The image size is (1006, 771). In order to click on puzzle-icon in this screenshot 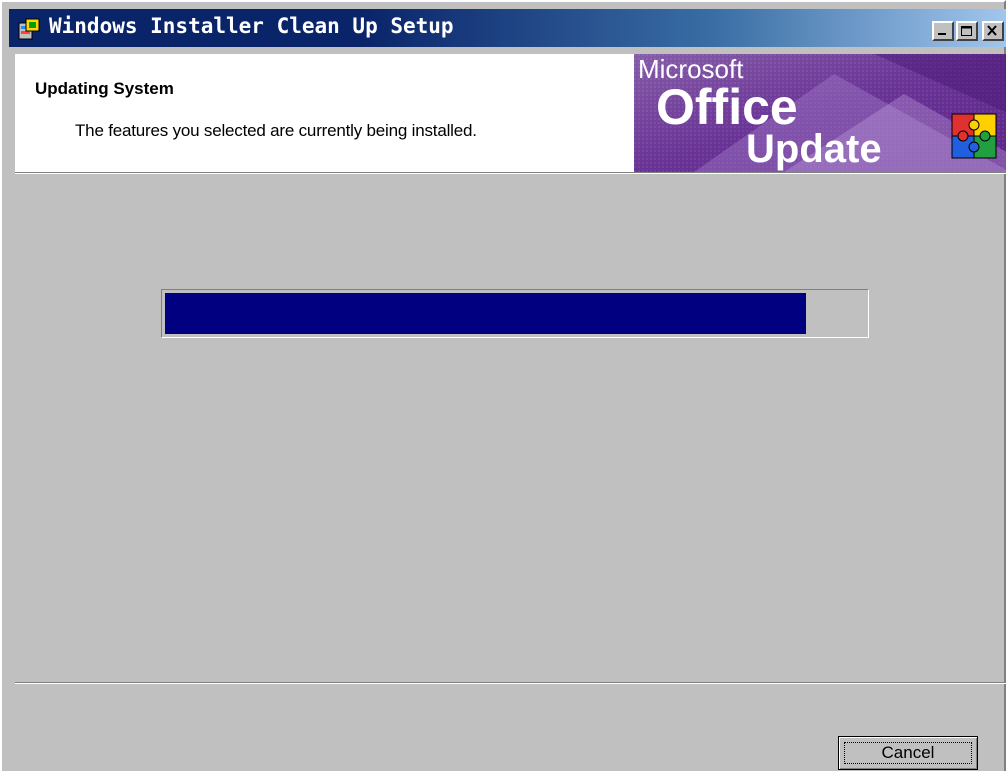, I will do `click(974, 136)`.